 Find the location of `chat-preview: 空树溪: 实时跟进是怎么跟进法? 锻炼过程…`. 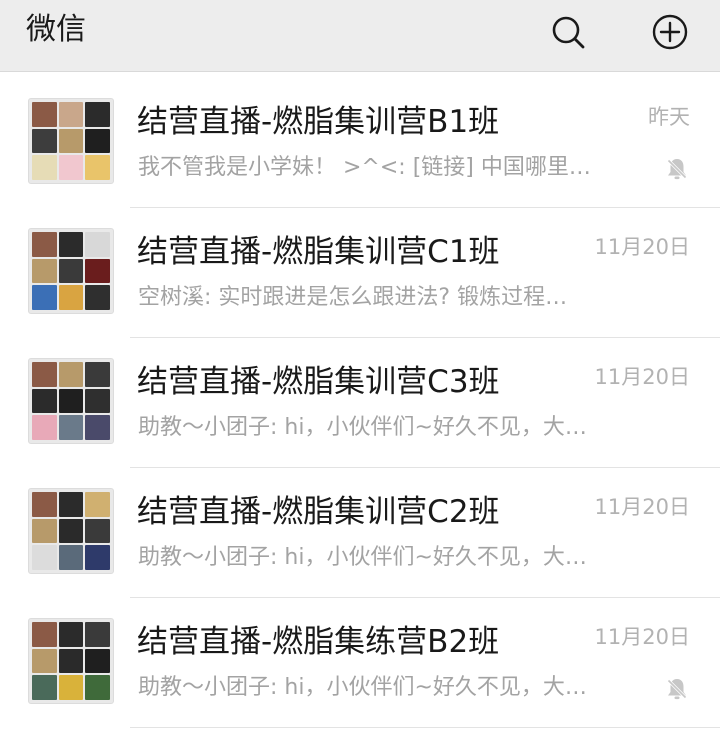

chat-preview: 空树溪: 实时跟进是怎么跟进法? 锻炼过程… is located at coordinates (353, 297).